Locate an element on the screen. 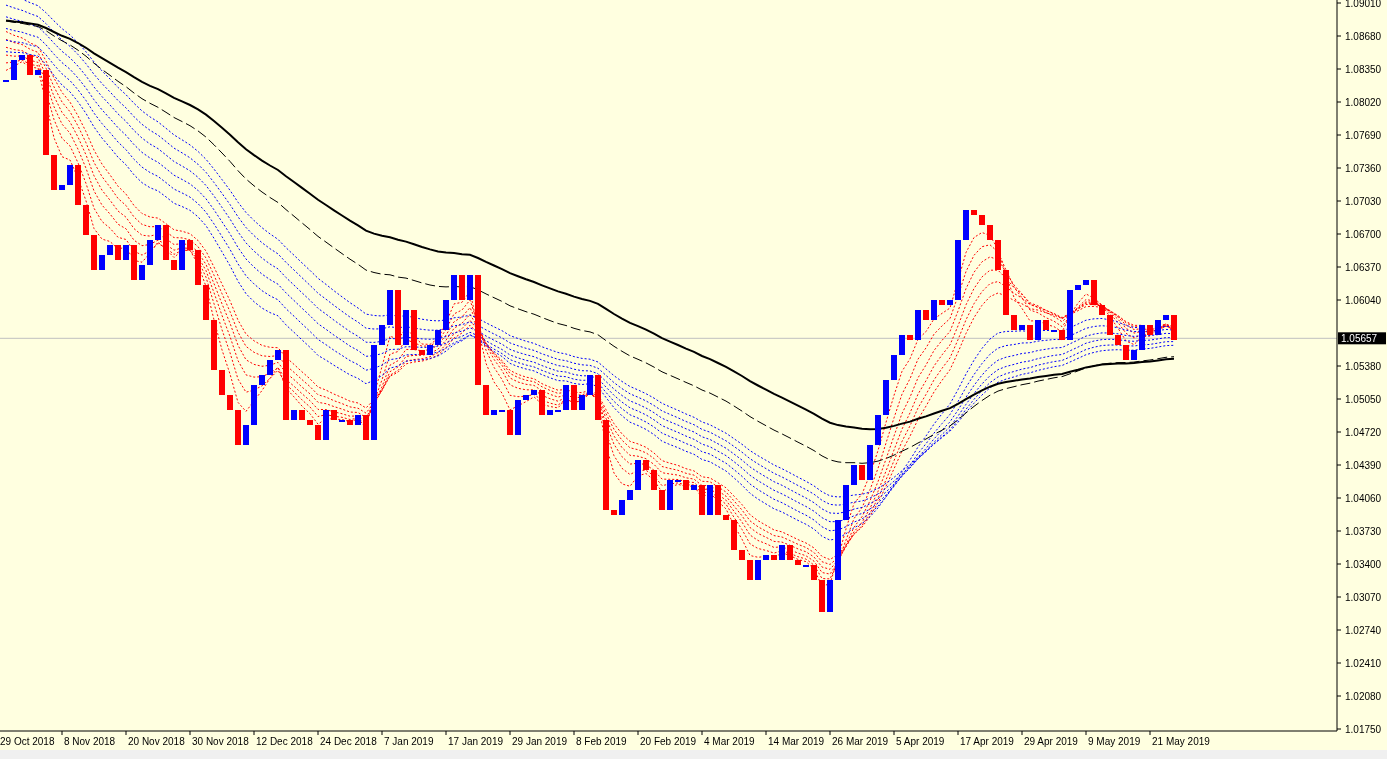 The height and width of the screenshot is (759, 1387). date-label: 20 Feb 2019 is located at coordinates (668, 741).